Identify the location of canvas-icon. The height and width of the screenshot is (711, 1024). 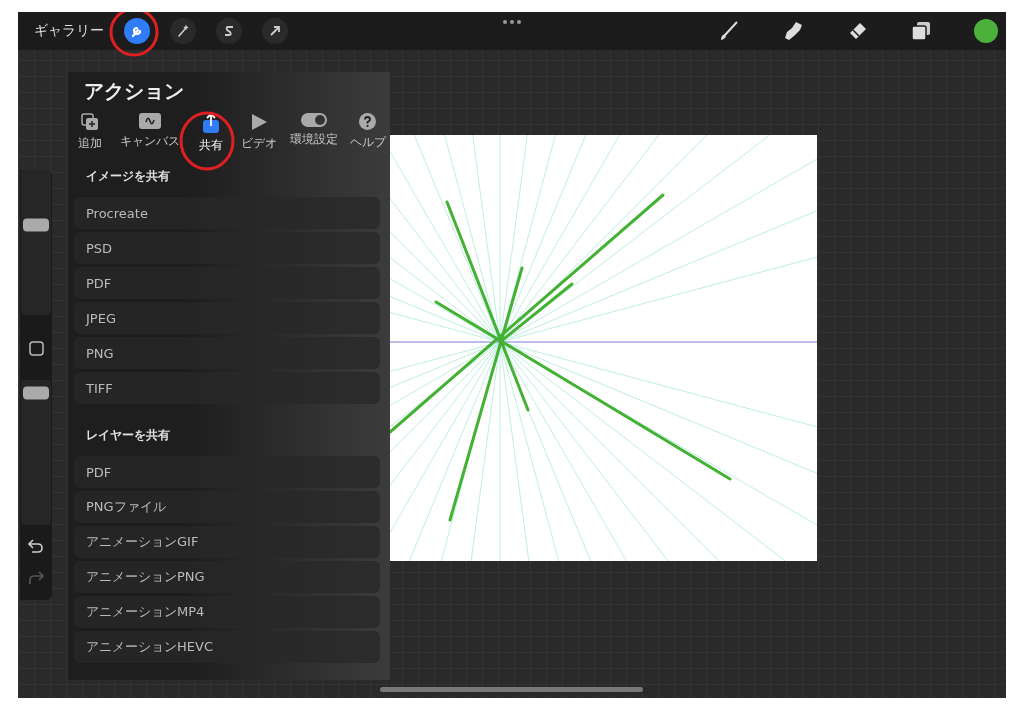
(150, 121).